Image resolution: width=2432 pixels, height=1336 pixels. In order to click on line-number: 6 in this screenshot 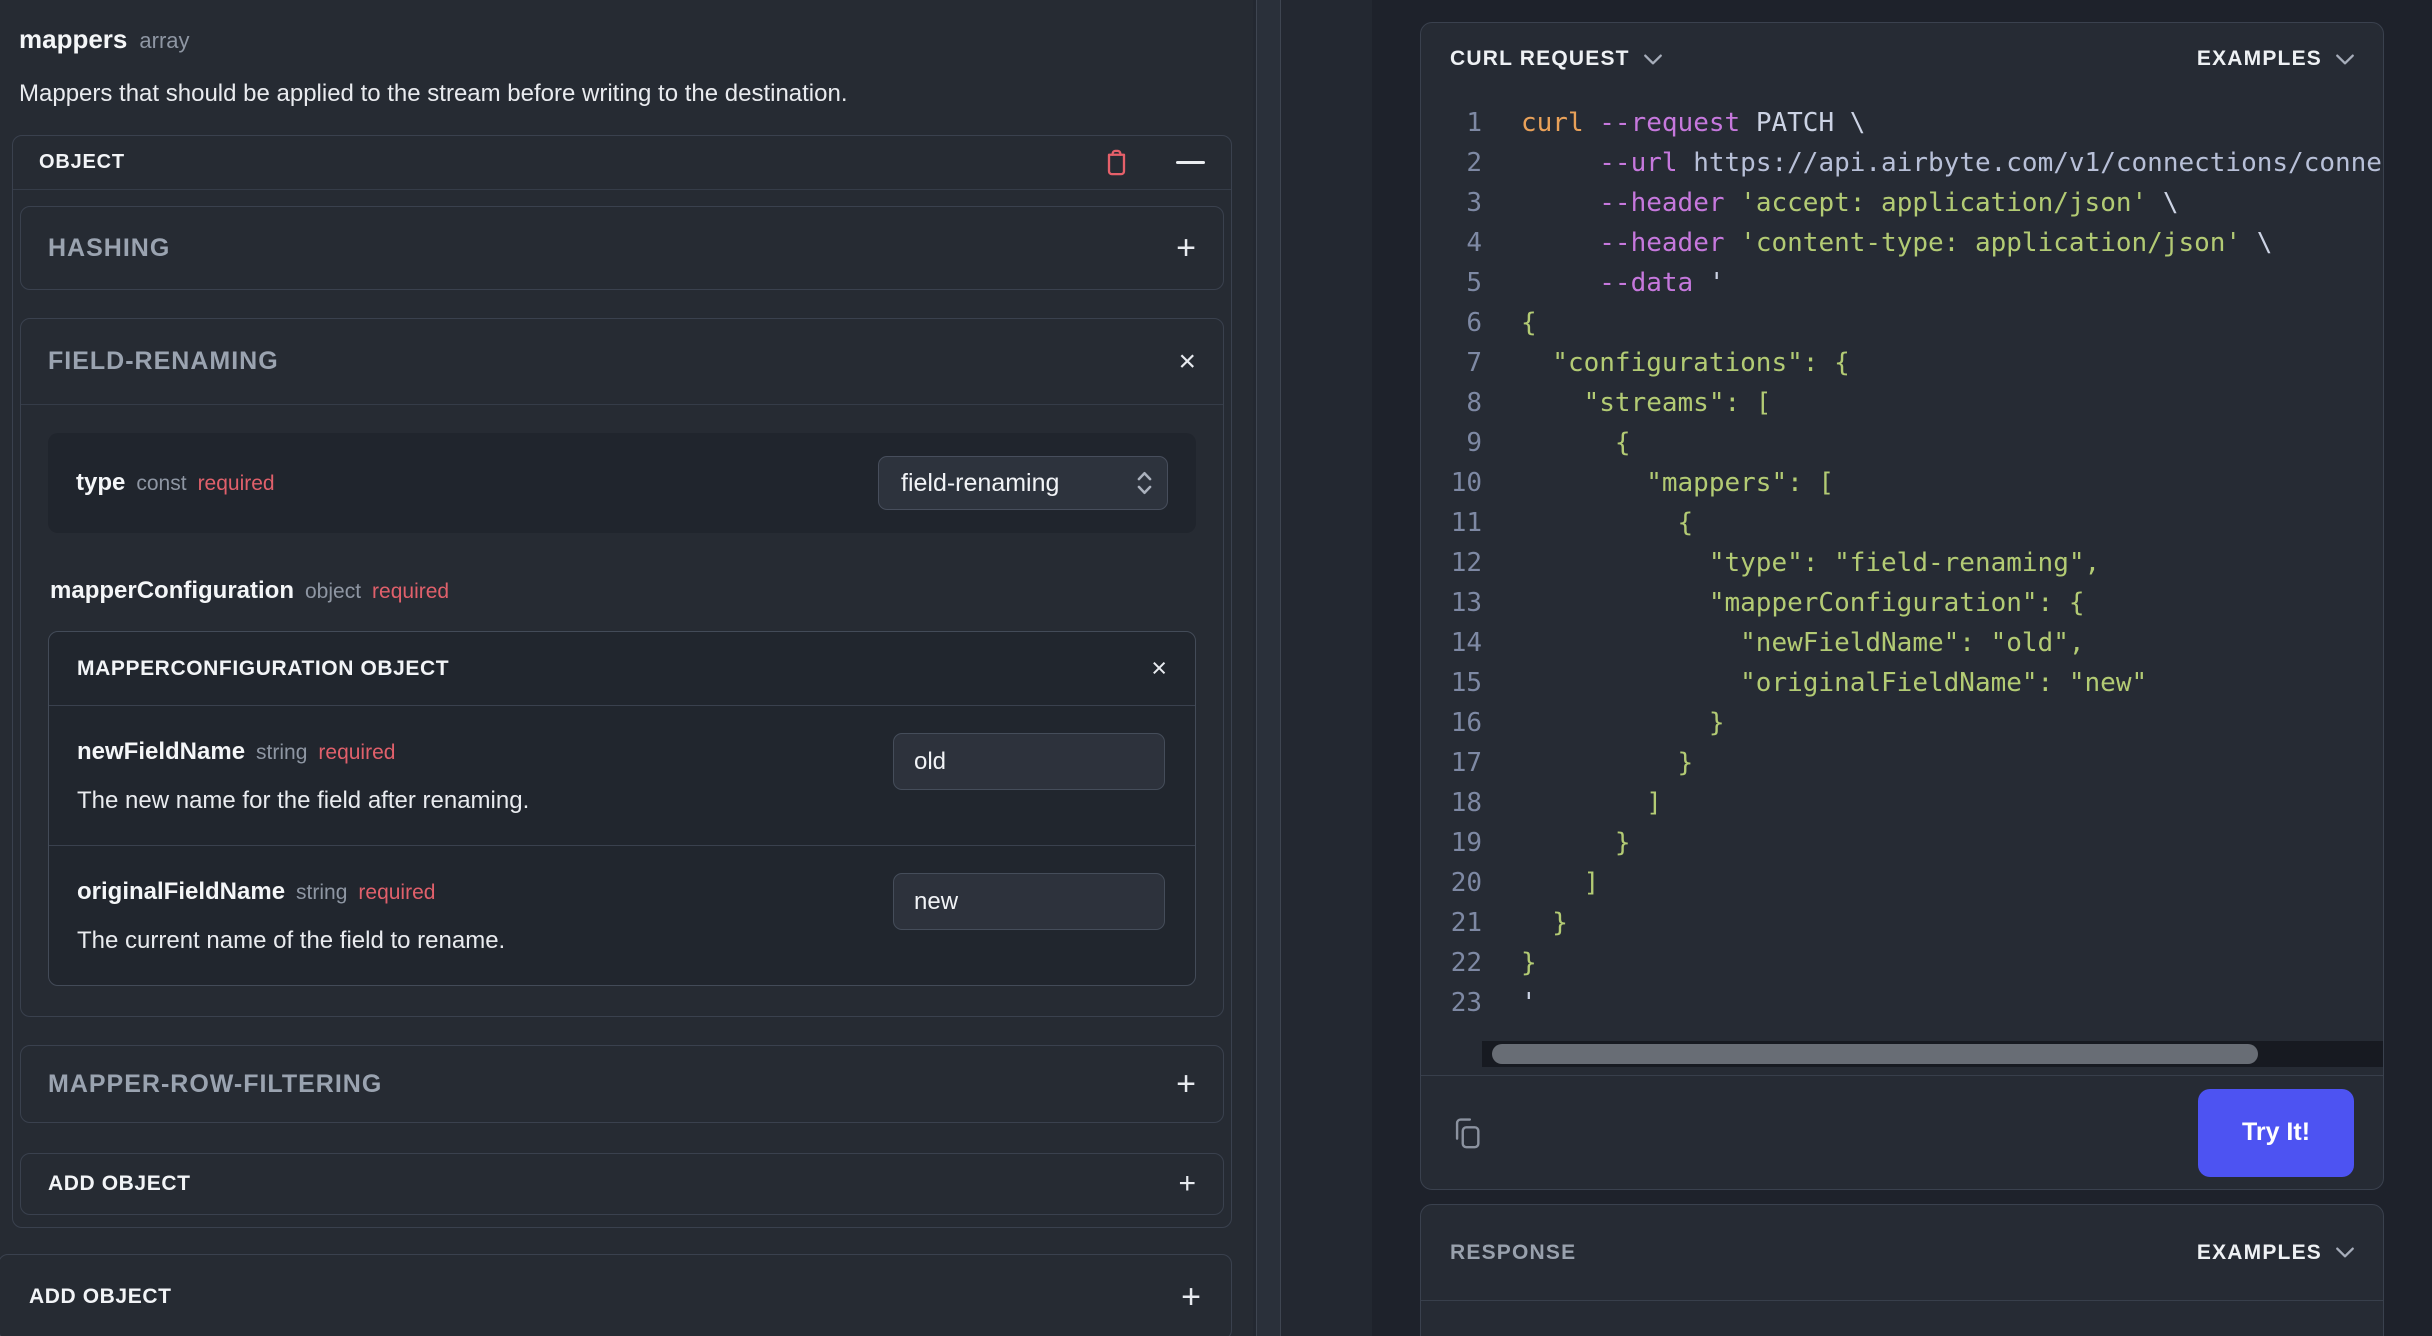, I will do `click(1474, 323)`.